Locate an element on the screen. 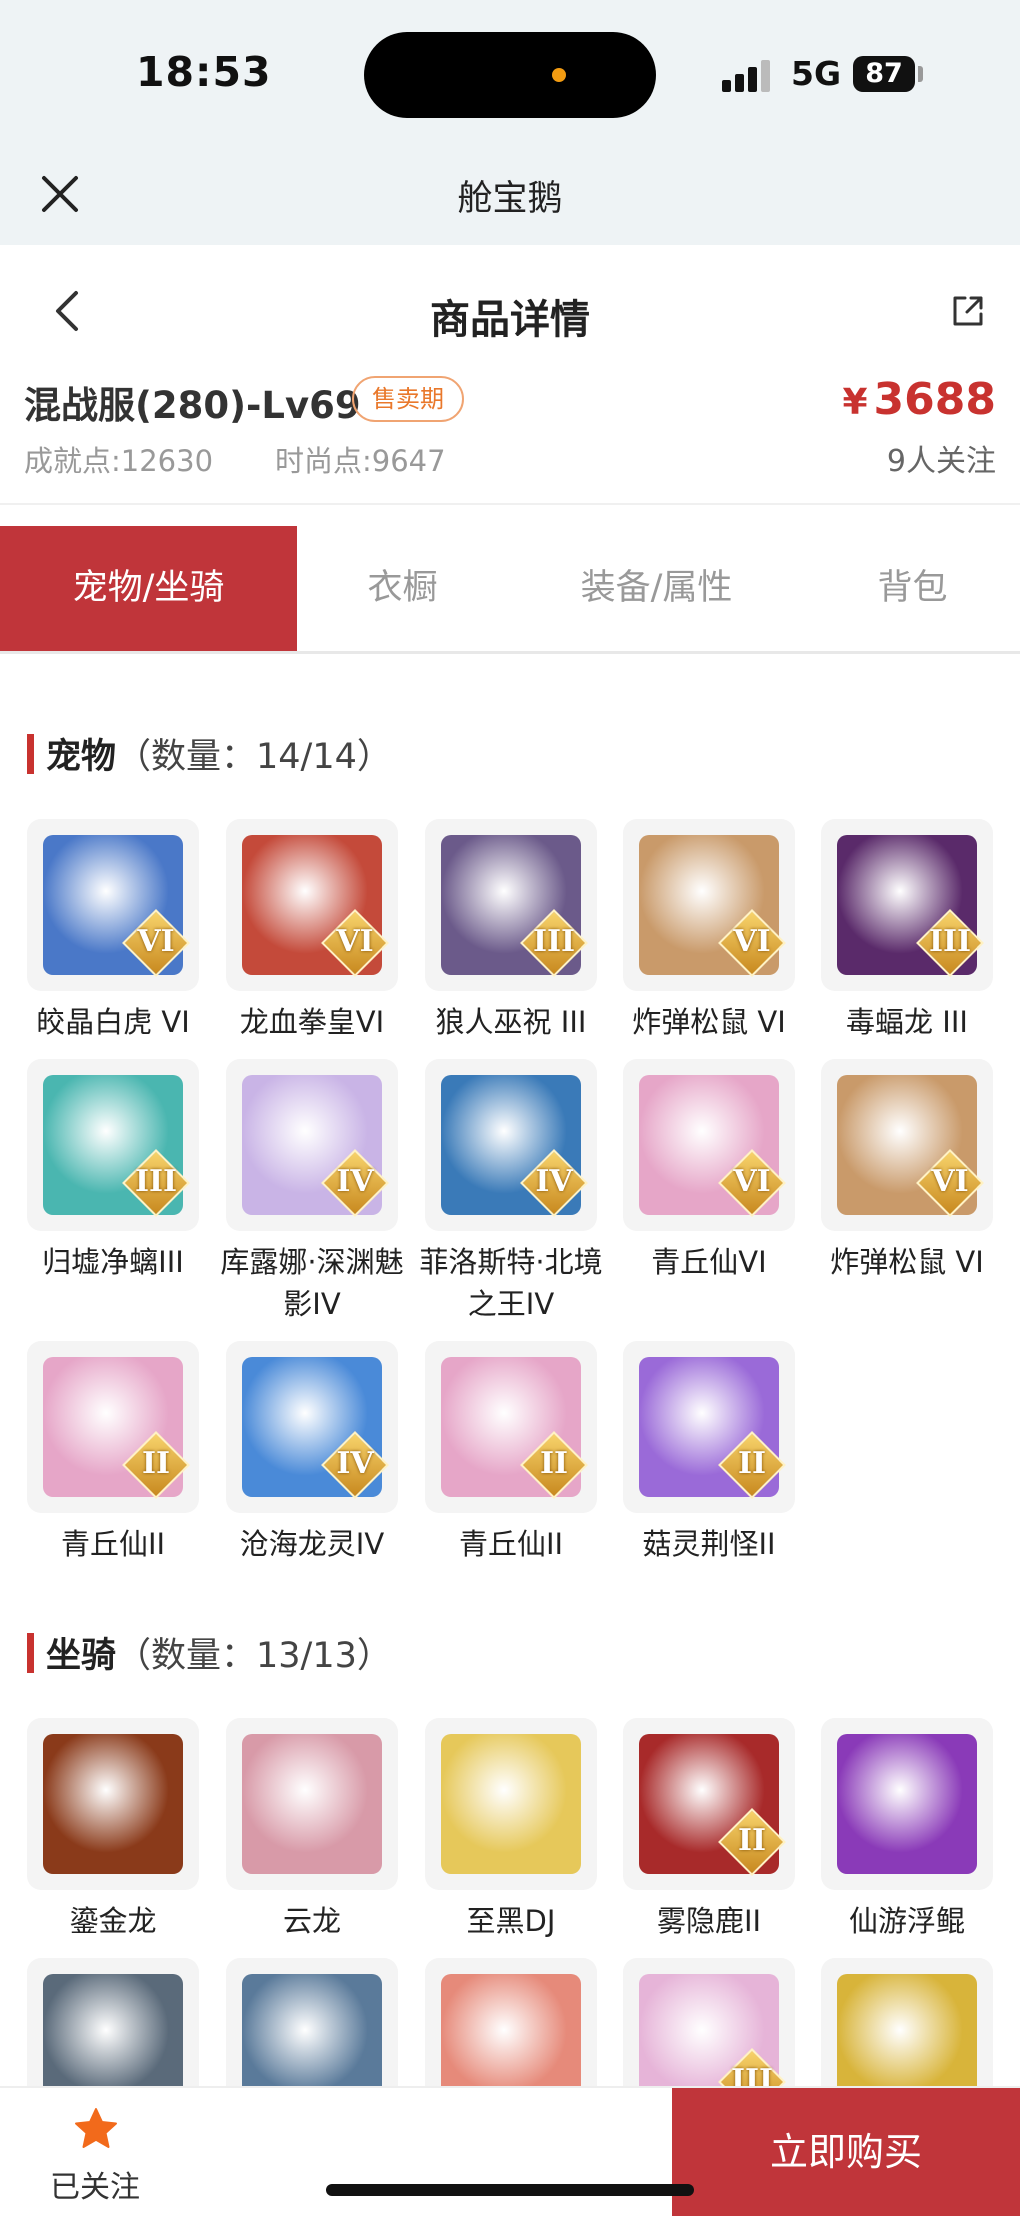 The height and width of the screenshot is (2216, 1020). status-time: 18:53 is located at coordinates (204, 72).